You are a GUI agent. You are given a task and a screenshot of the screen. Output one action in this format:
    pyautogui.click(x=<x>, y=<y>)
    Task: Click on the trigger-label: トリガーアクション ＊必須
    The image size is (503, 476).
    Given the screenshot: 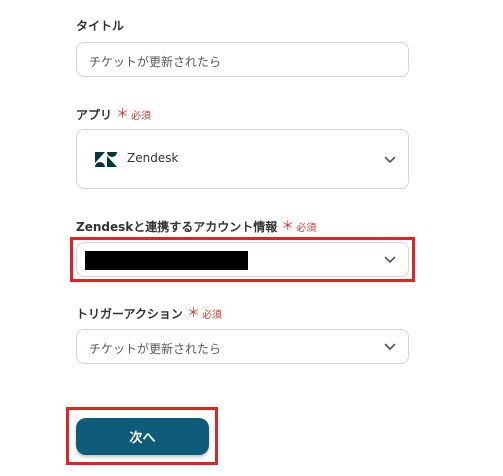 What is the action you would take?
    pyautogui.click(x=149, y=313)
    